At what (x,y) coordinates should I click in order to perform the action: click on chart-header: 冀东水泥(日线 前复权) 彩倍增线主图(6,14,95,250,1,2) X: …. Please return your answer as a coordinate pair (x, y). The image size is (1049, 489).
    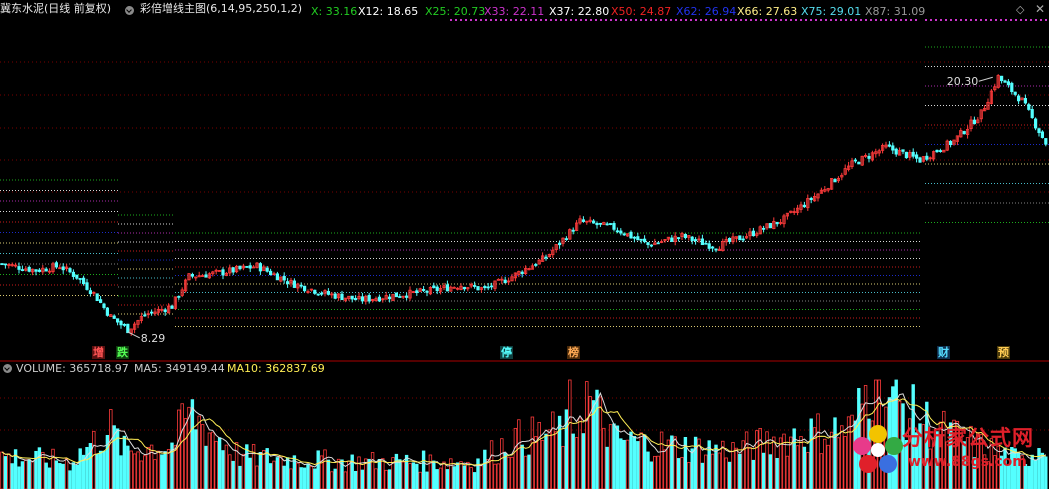
    Looking at the image, I should click on (524, 9).